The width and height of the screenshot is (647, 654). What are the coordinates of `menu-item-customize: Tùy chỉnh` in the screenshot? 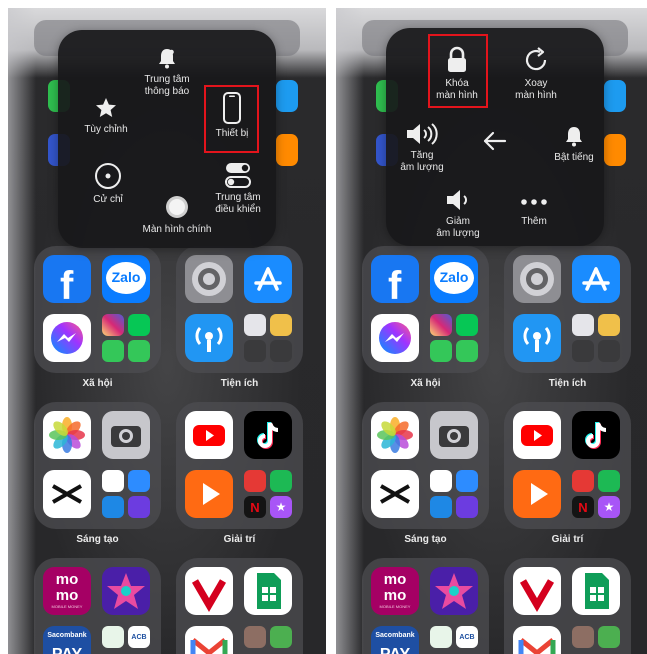 It's located at (106, 116).